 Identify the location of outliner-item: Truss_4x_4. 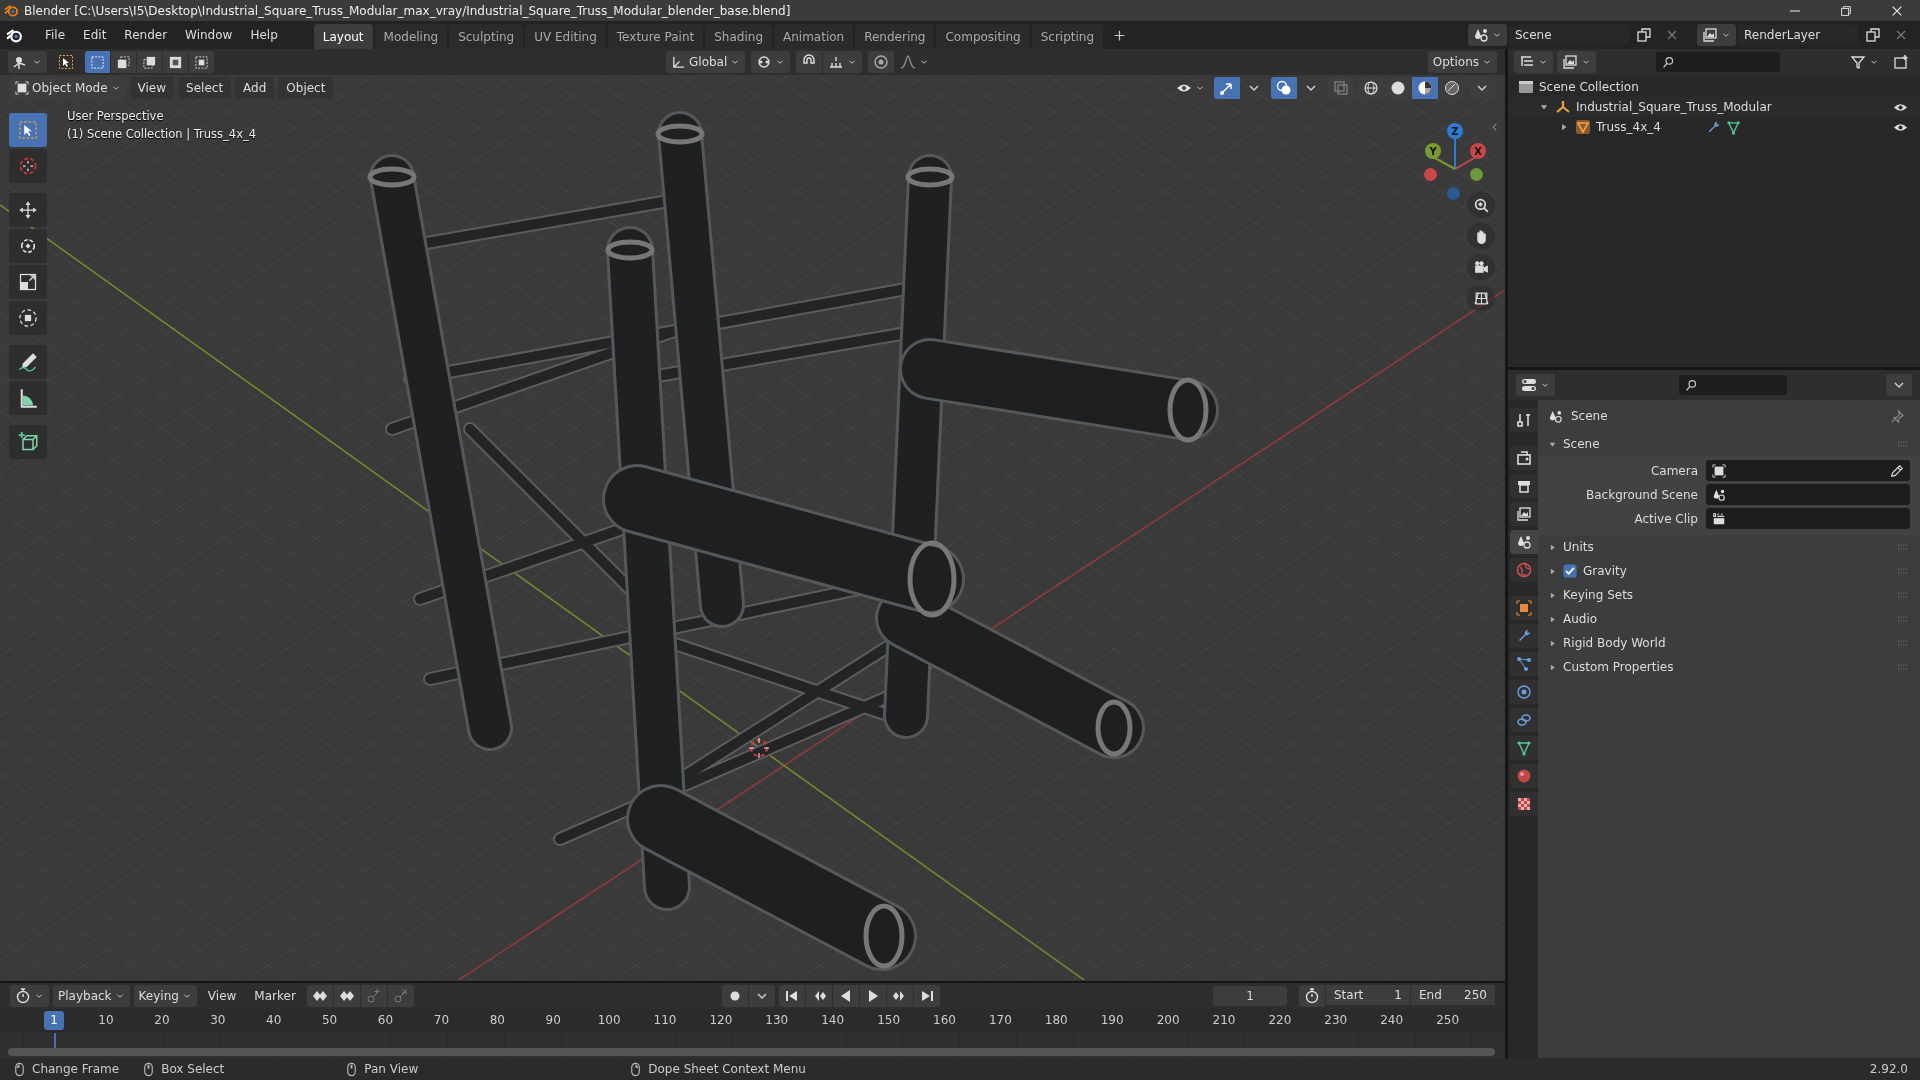
(1648, 127).